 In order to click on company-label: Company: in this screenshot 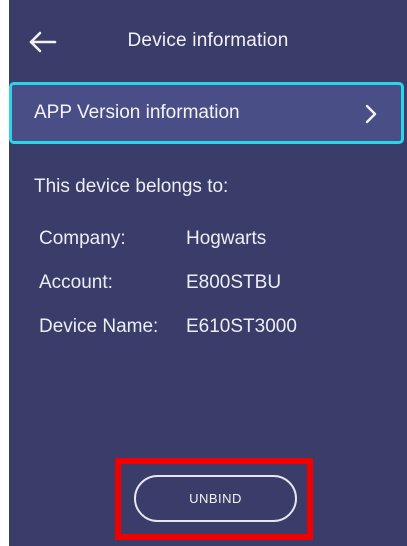, I will do `click(82, 238)`.